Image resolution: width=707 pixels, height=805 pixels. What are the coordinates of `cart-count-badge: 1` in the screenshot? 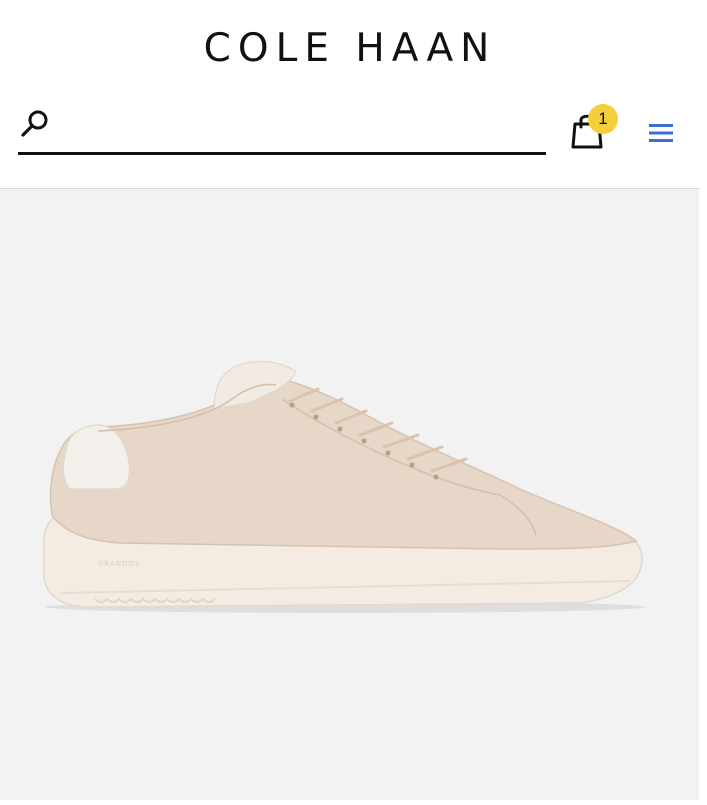 It's located at (603, 119).